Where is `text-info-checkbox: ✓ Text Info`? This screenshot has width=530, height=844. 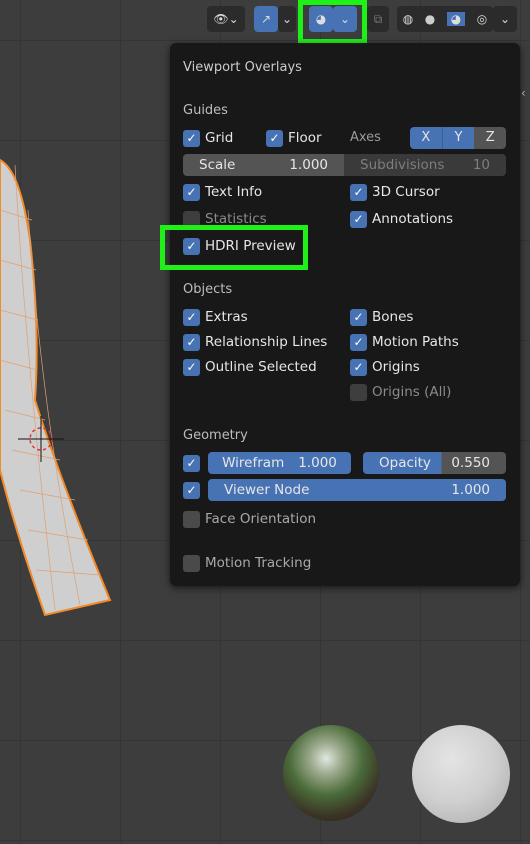 text-info-checkbox: ✓ Text Info is located at coordinates (222, 192).